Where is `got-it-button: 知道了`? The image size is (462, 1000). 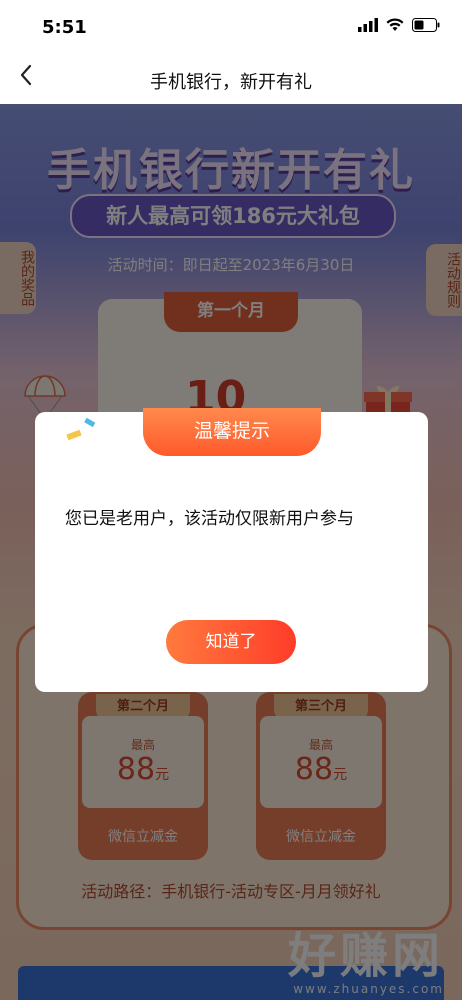 got-it-button: 知道了 is located at coordinates (231, 642).